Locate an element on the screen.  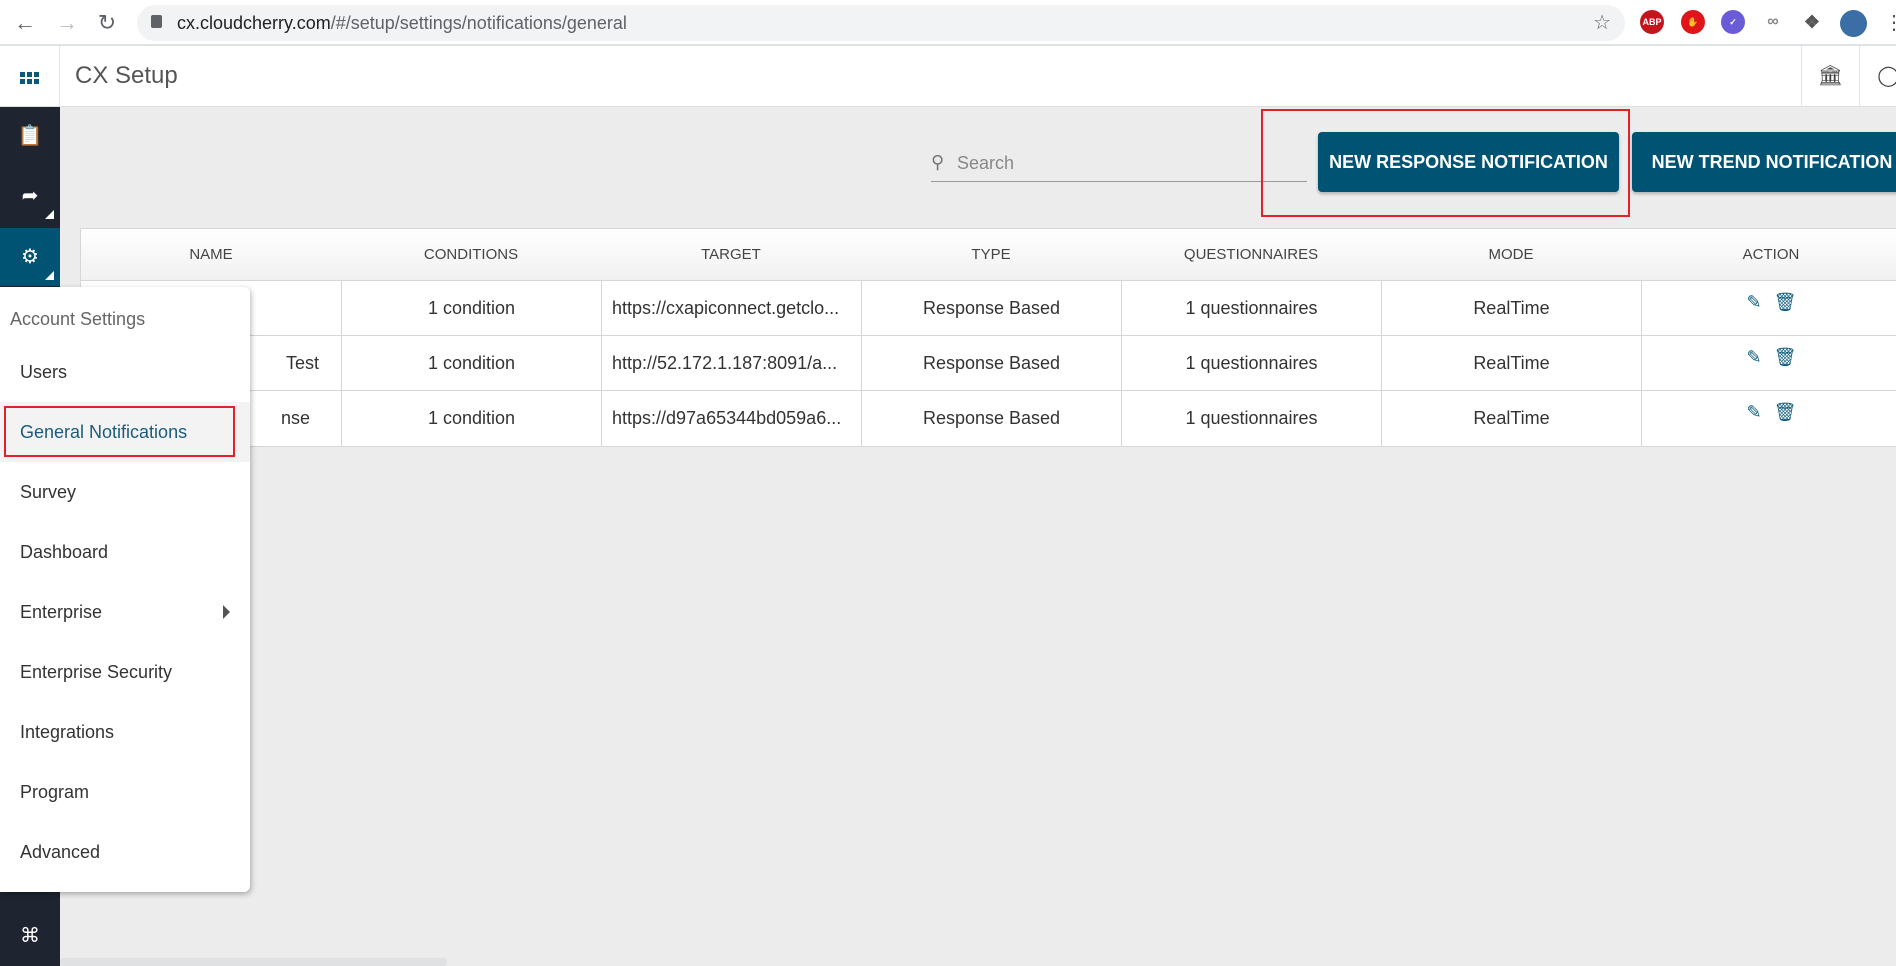
menu-item-survey: Survey is located at coordinates (125, 492).